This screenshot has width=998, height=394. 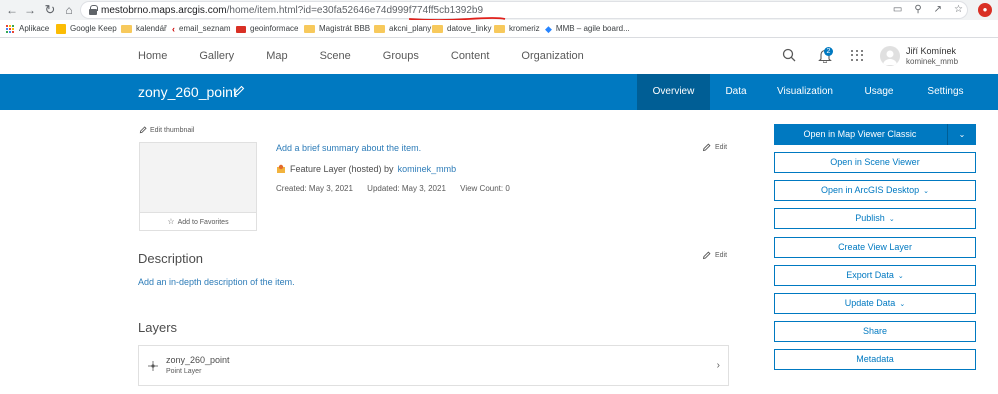 I want to click on edit-thumbnail-label: Edit thumbnail, so click(x=172, y=130).